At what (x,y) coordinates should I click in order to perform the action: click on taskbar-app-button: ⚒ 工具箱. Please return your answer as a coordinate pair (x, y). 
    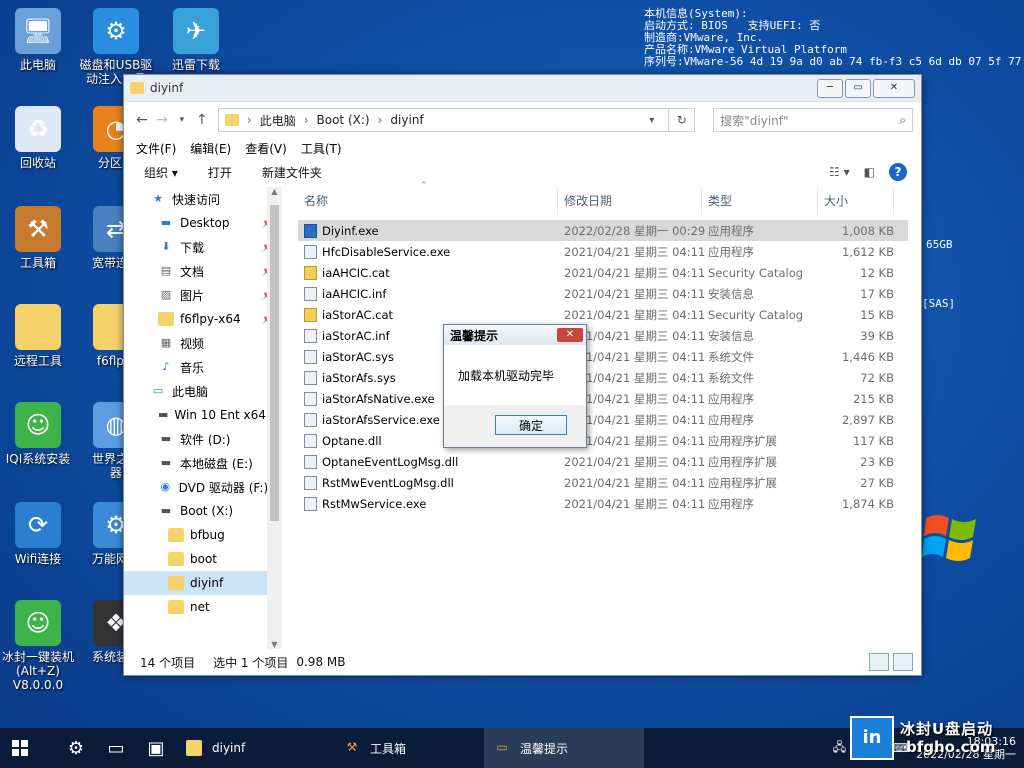
    Looking at the image, I should click on (409, 748).